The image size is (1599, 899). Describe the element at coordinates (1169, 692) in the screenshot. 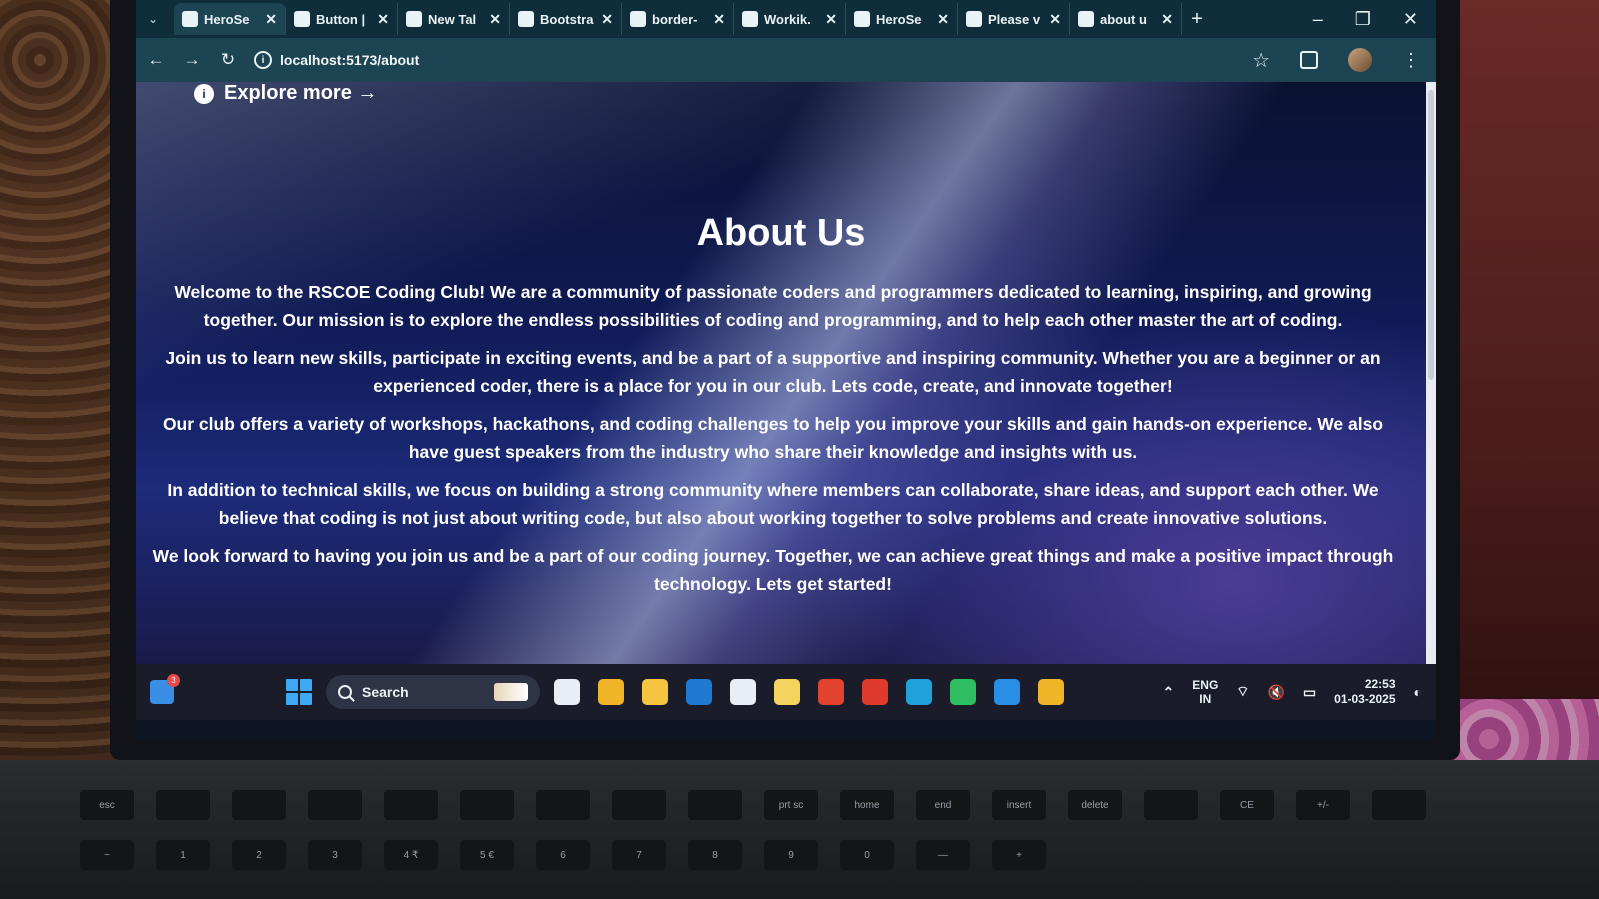

I see `chevron-up-icon: ⌃` at that location.